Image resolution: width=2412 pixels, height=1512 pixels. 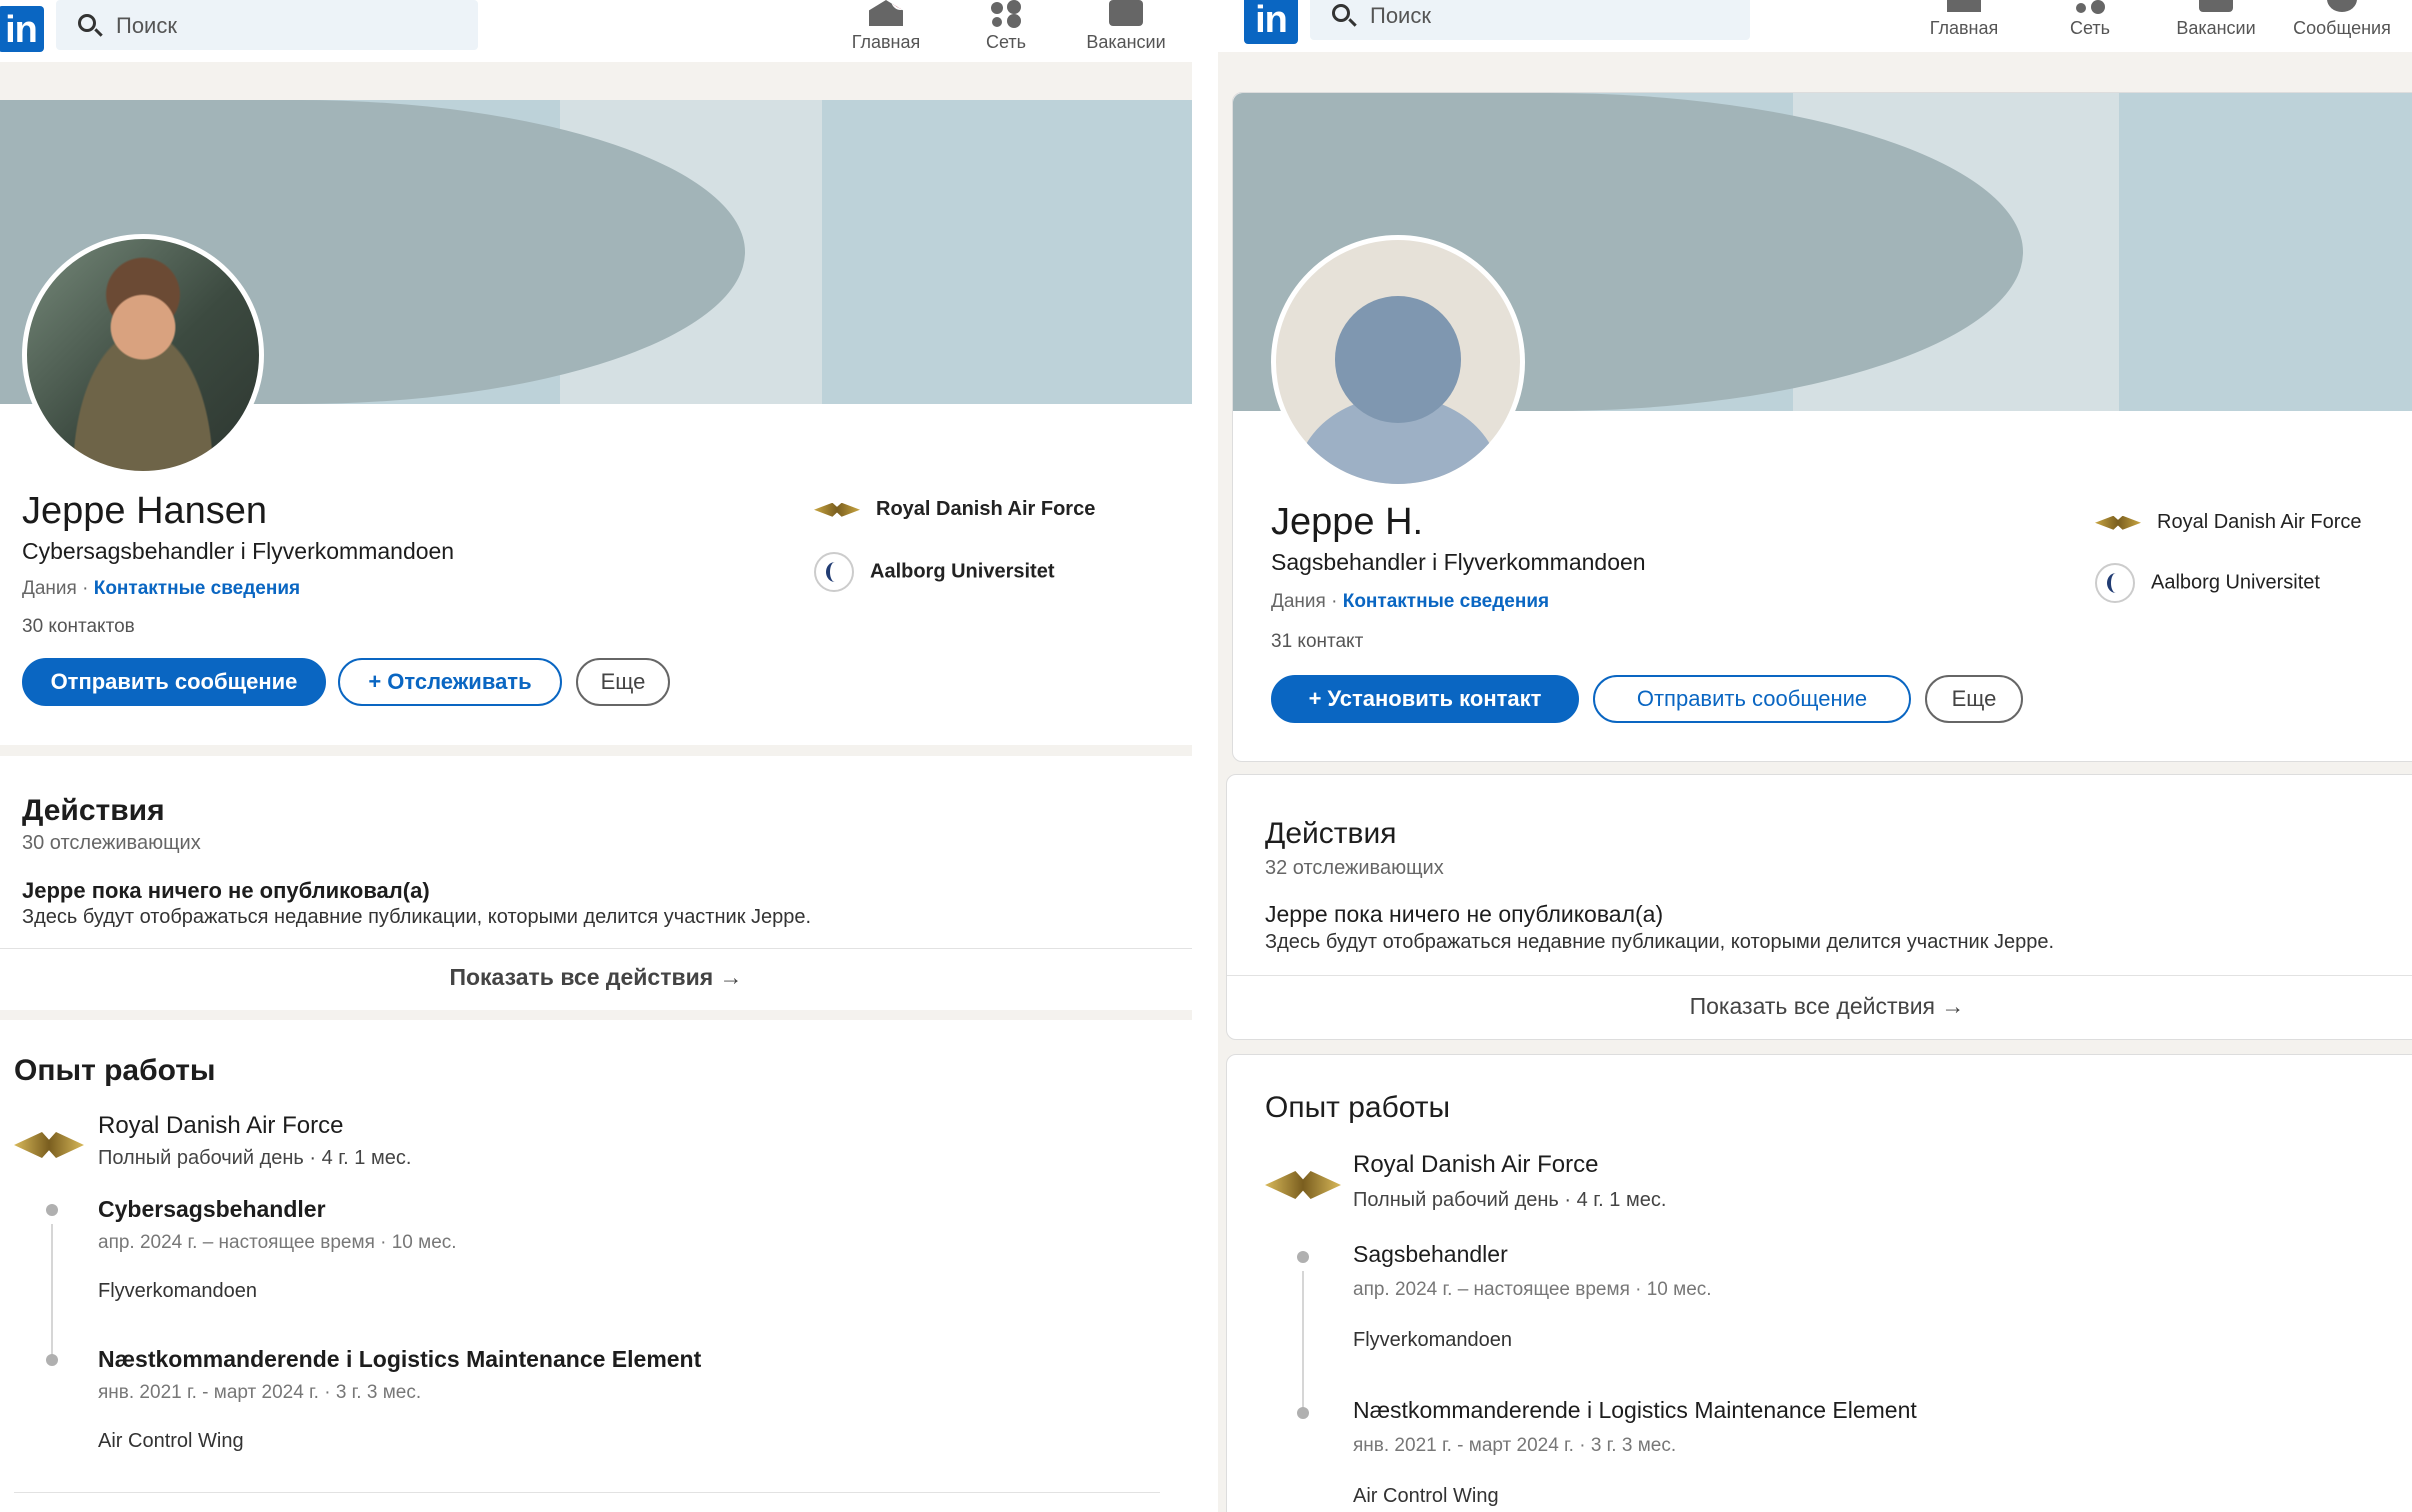 What do you see at coordinates (1347, 522) in the screenshot?
I see `profile-name: Jeppe H.` at bounding box center [1347, 522].